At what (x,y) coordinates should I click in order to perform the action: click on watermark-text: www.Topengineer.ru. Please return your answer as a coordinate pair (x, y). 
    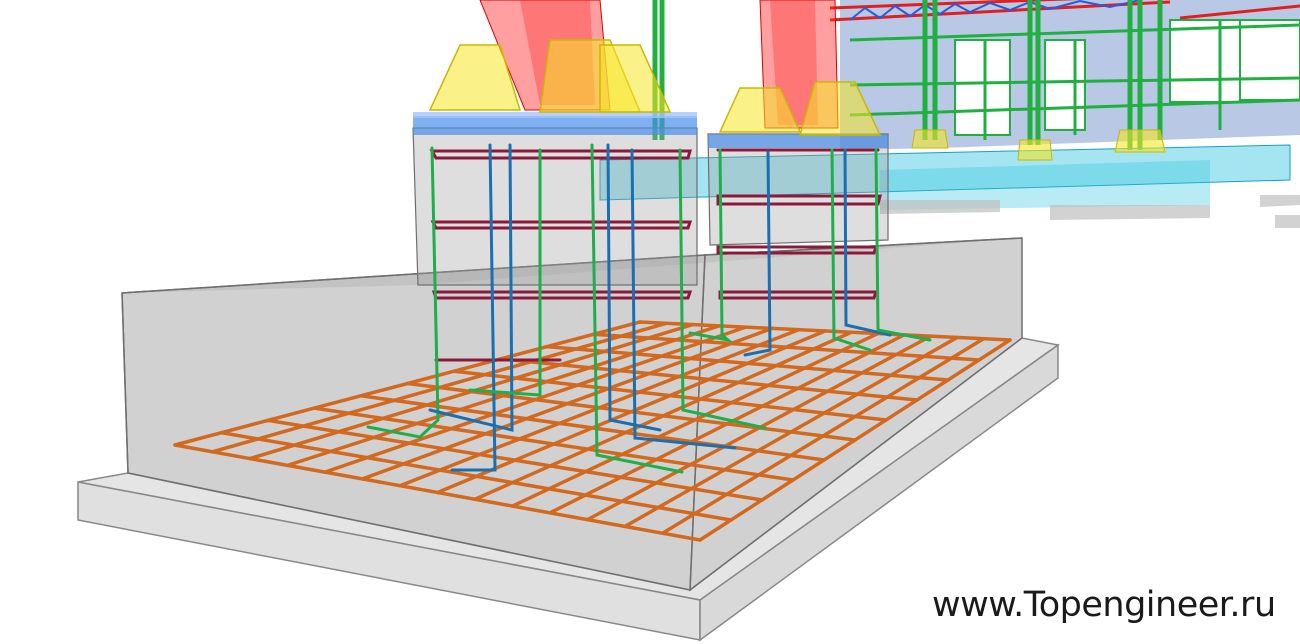
    Looking at the image, I should click on (1104, 605).